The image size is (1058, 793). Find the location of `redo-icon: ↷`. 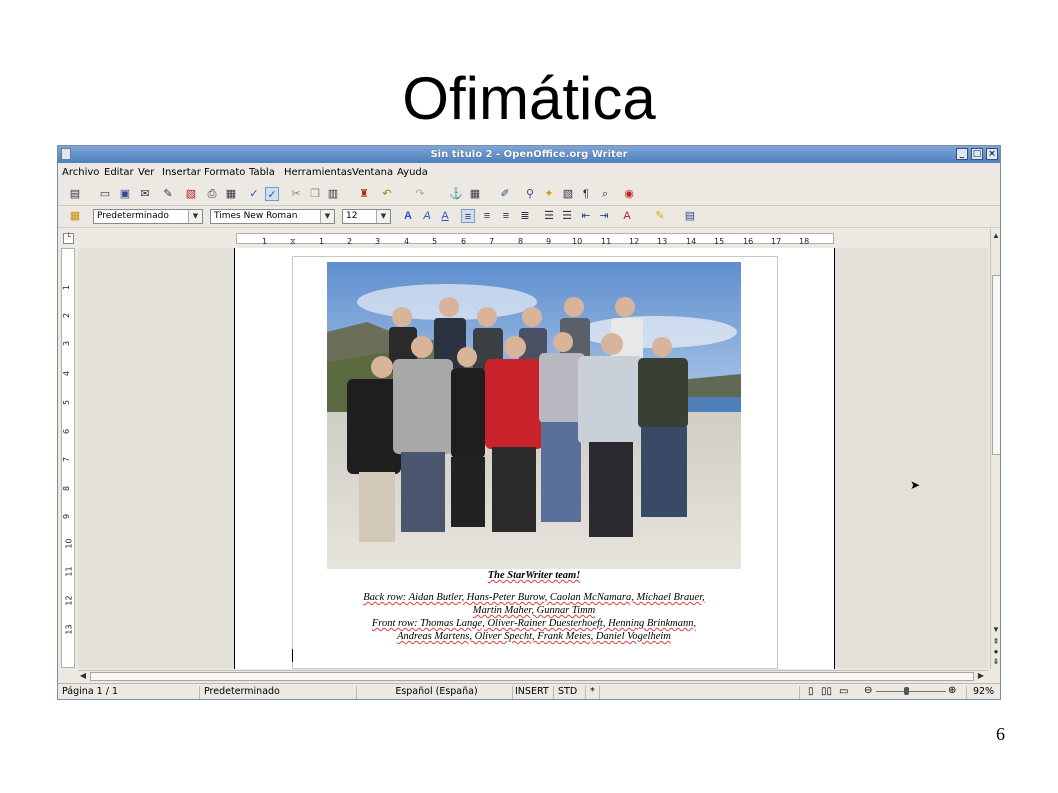

redo-icon: ↷ is located at coordinates (420, 194).